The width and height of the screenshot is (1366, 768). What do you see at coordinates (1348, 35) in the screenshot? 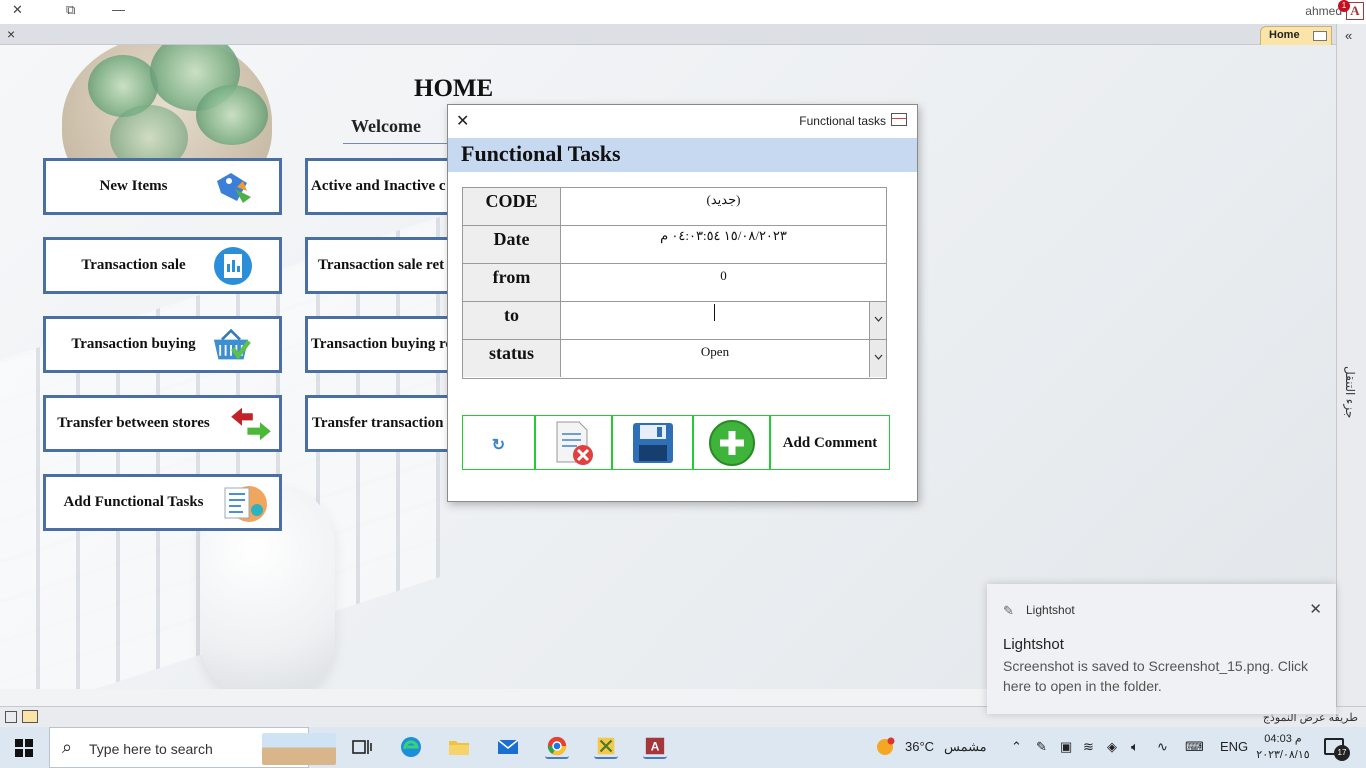
I see `collapse-pane-icon: «` at bounding box center [1348, 35].